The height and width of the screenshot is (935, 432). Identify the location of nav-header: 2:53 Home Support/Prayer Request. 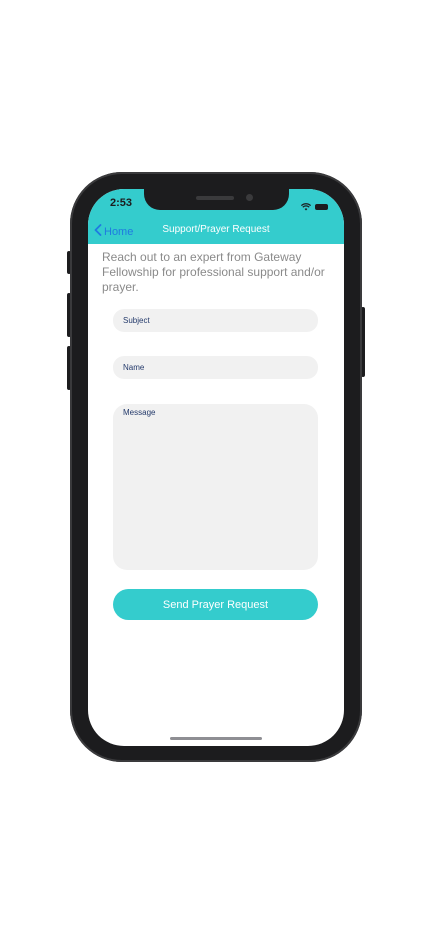
(216, 216).